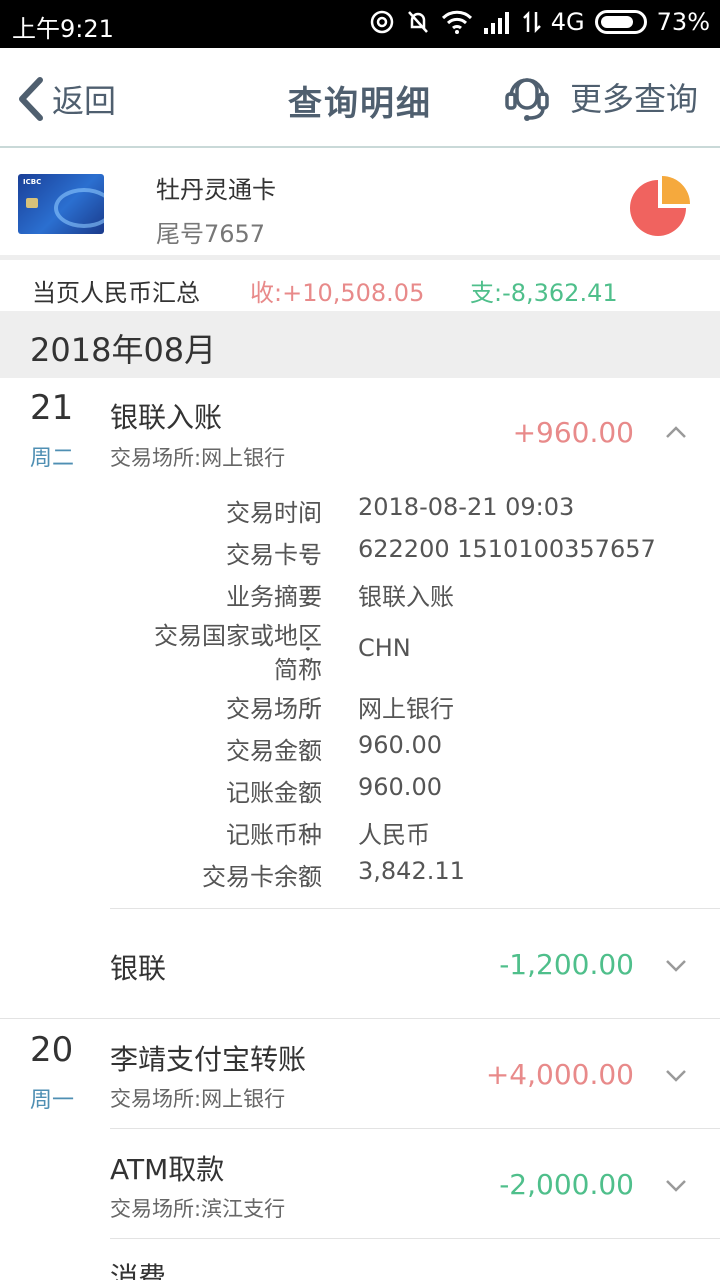 This screenshot has width=720, height=1280. What do you see at coordinates (32, 182) in the screenshot?
I see `bank-logo-icon: ICBC` at bounding box center [32, 182].